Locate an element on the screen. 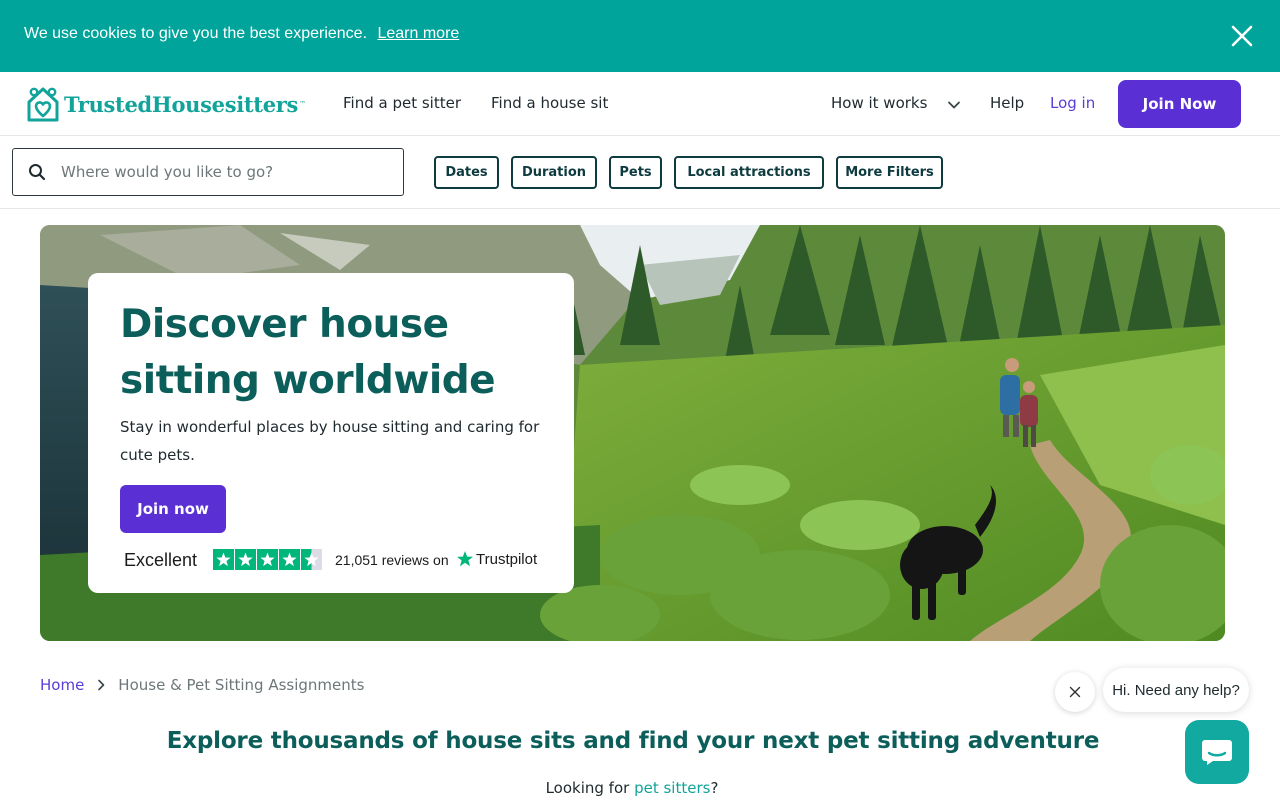 This screenshot has height=800, width=1280. looking-for-line: Looking for pet sitters? is located at coordinates (632, 788).